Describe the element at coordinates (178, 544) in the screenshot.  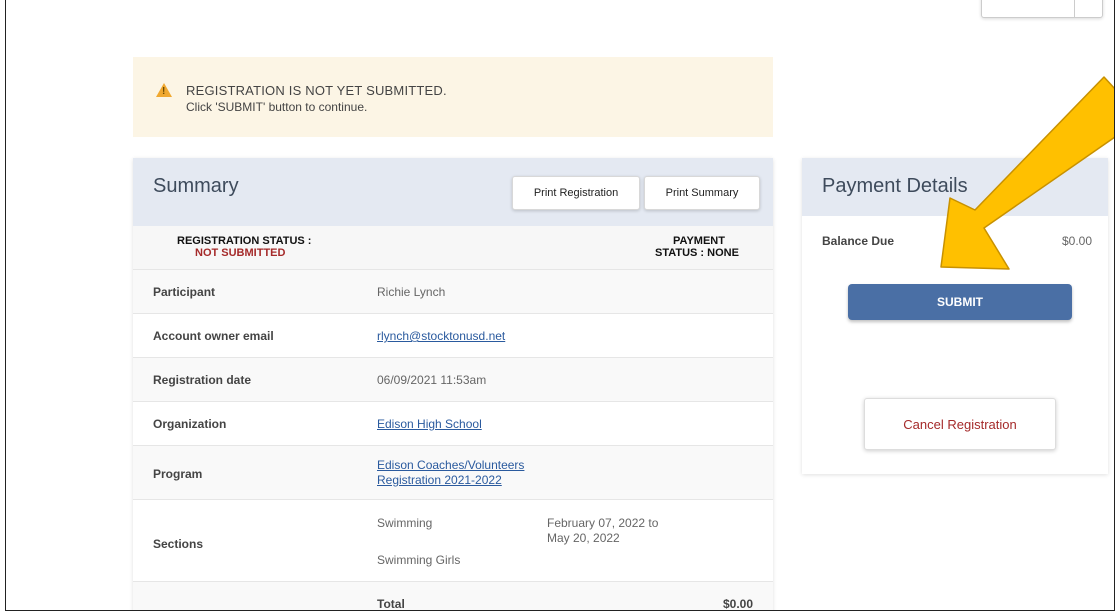
I see `sections-label: Sections` at that location.